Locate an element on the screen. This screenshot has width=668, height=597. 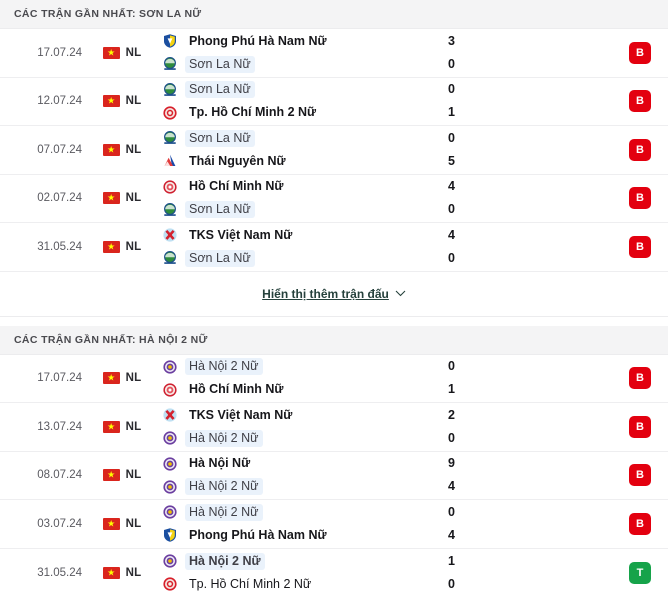
match-row: 13.07.24★NLTKS Việt Nam NữHà Nội 2 Nữ20B is located at coordinates (334, 427).